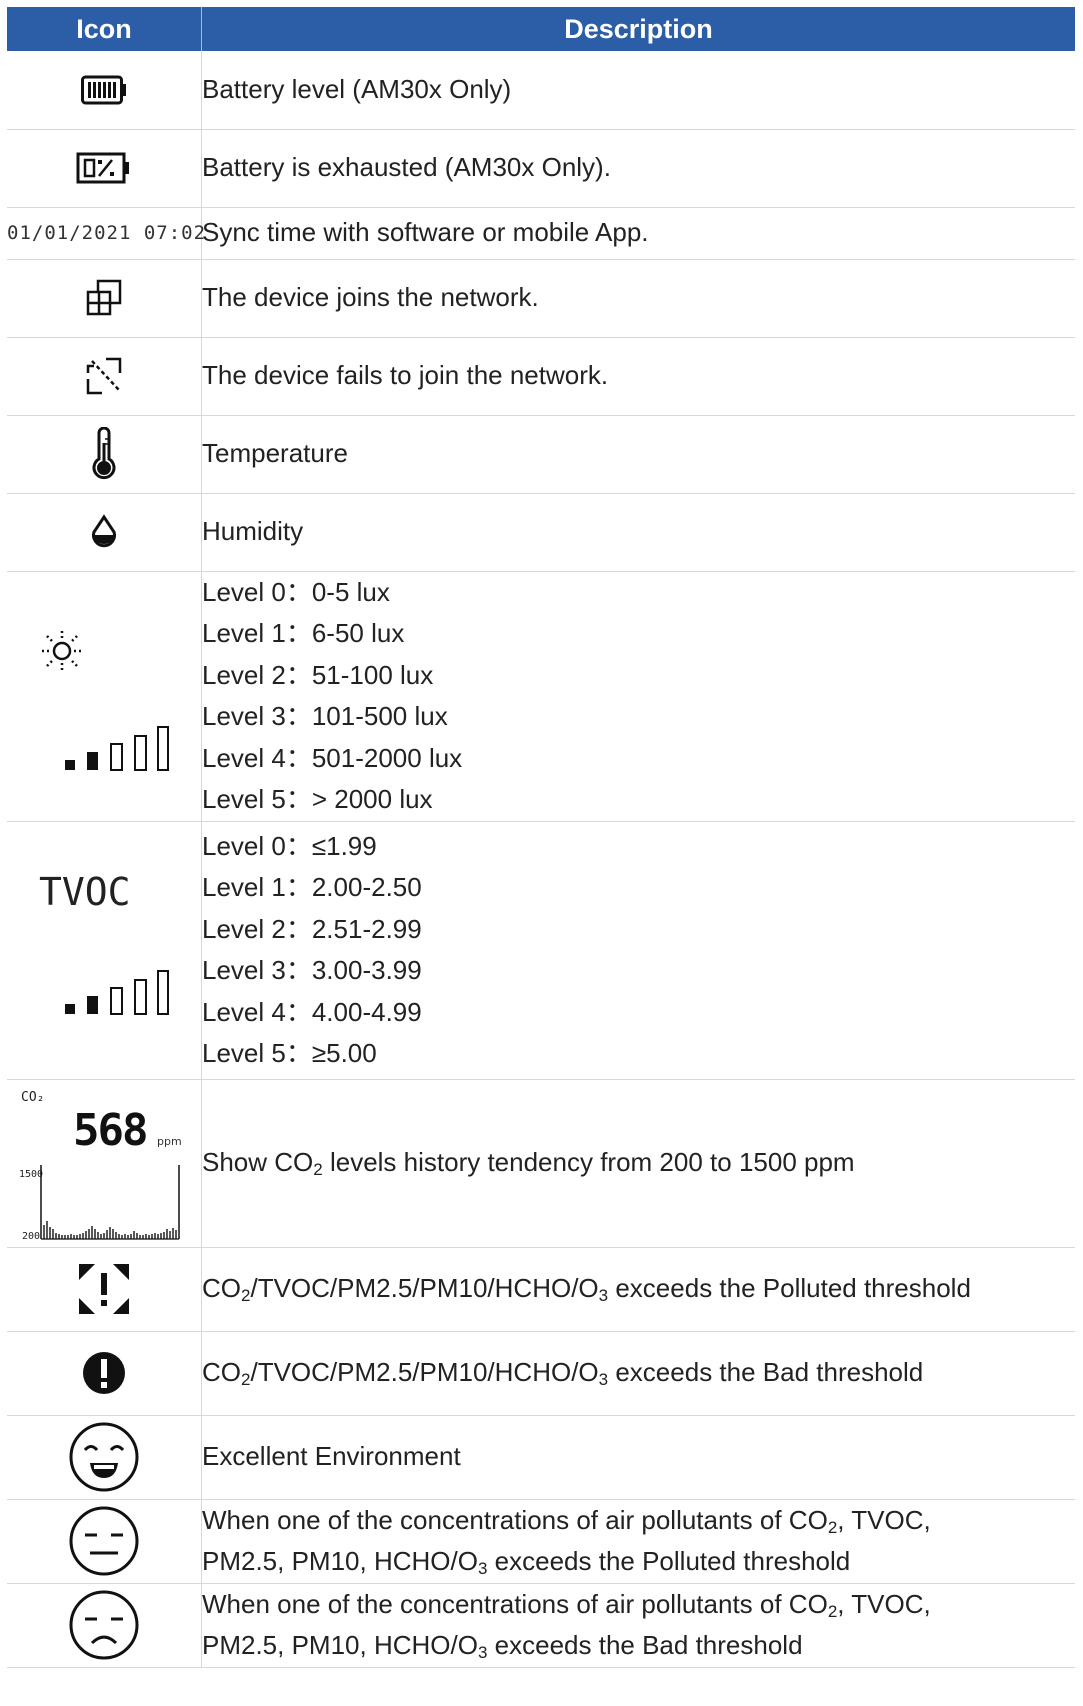 The image size is (1083, 1706). I want to click on level-item: Level 0：0-5 lux, so click(296, 591).